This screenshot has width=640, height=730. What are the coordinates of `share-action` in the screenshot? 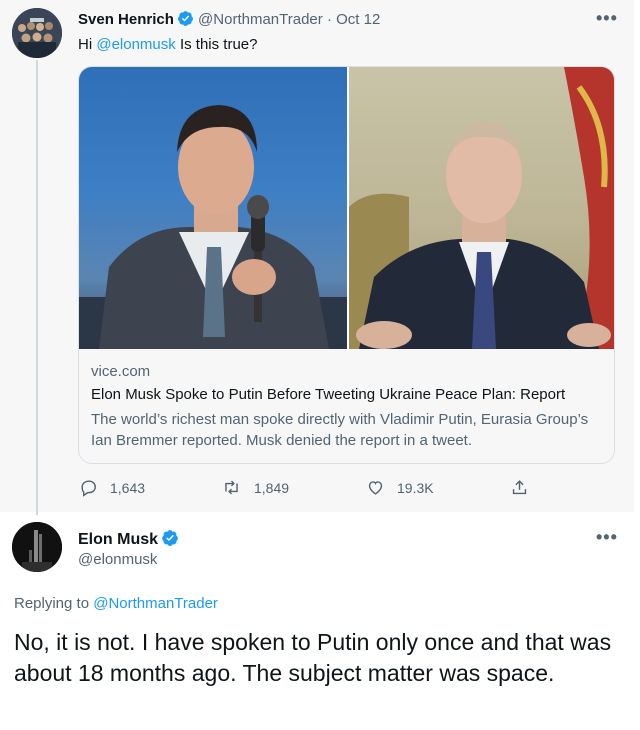 It's located at (525, 487).